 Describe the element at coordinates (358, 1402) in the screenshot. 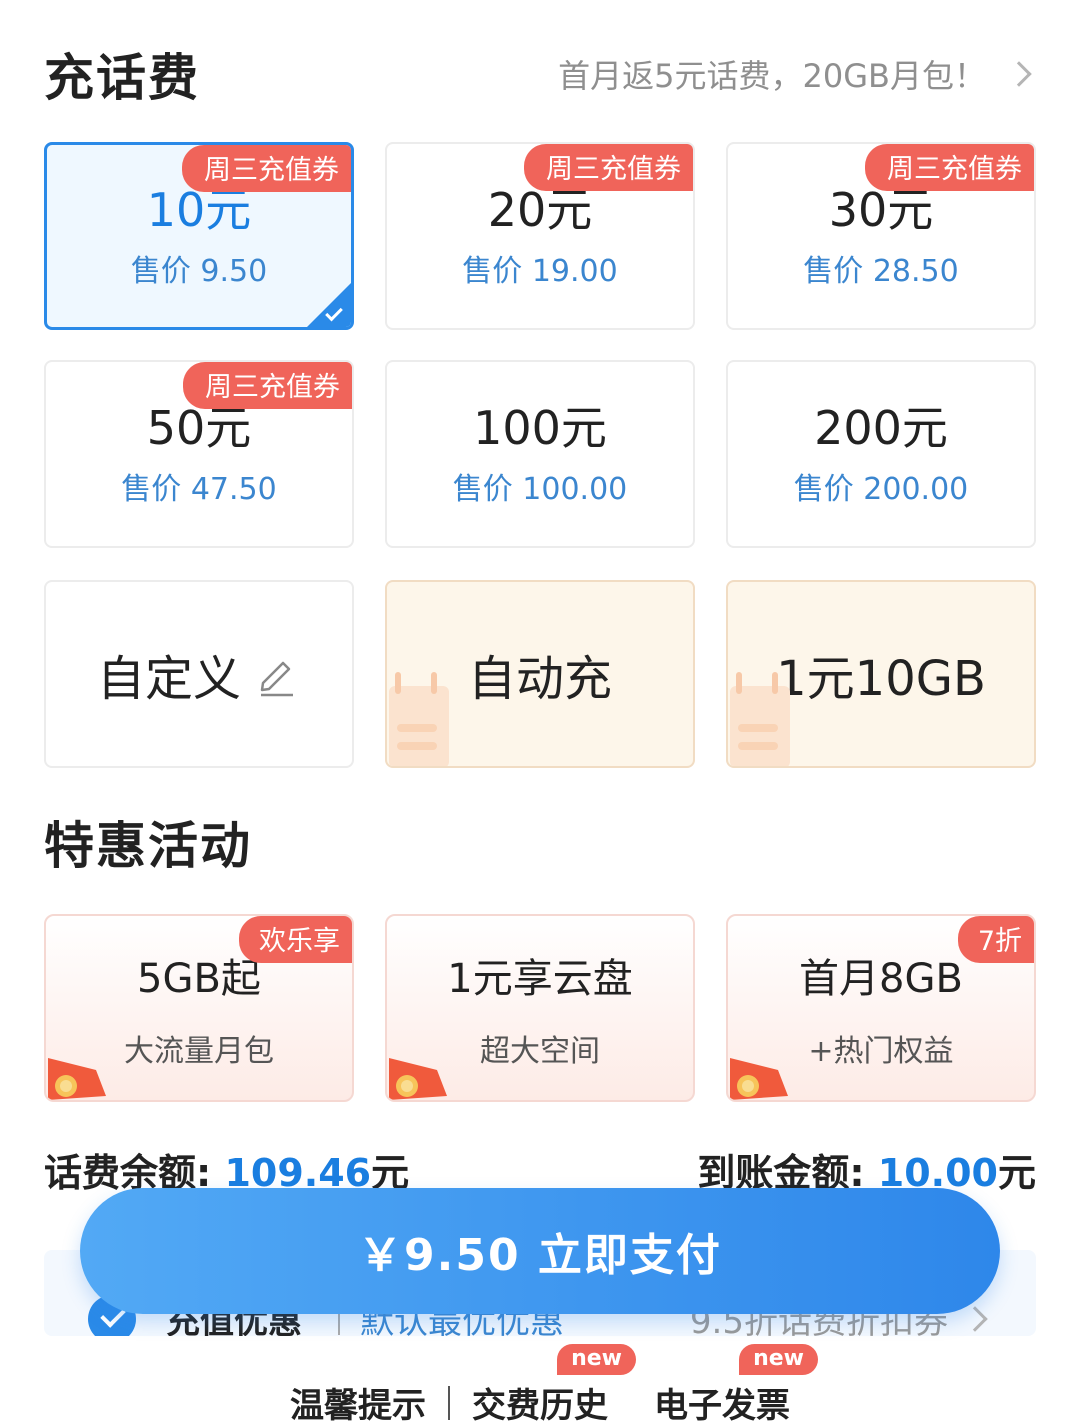

I see `tips-link: 温馨提示` at that location.